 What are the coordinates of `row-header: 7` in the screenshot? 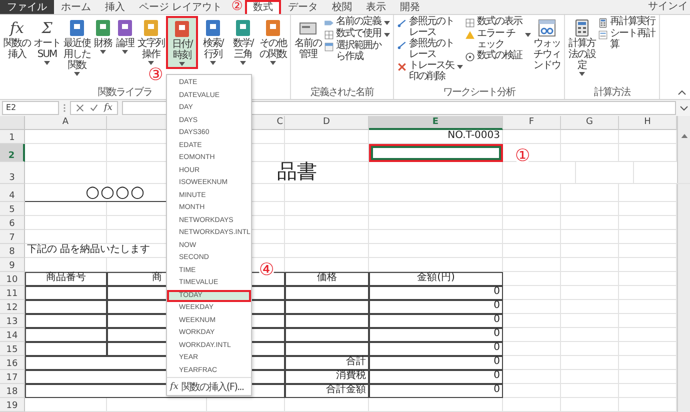 It's located at (12, 237).